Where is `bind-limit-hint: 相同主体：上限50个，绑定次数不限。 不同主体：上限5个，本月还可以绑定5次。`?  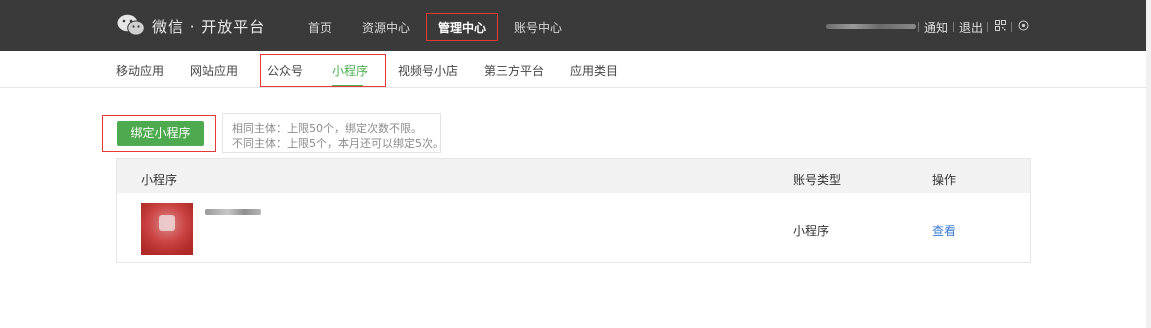 bind-limit-hint: 相同主体：上限50个，绑定次数不限。 不同主体：上限5个，本月还可以绑定5次。 is located at coordinates (333, 133).